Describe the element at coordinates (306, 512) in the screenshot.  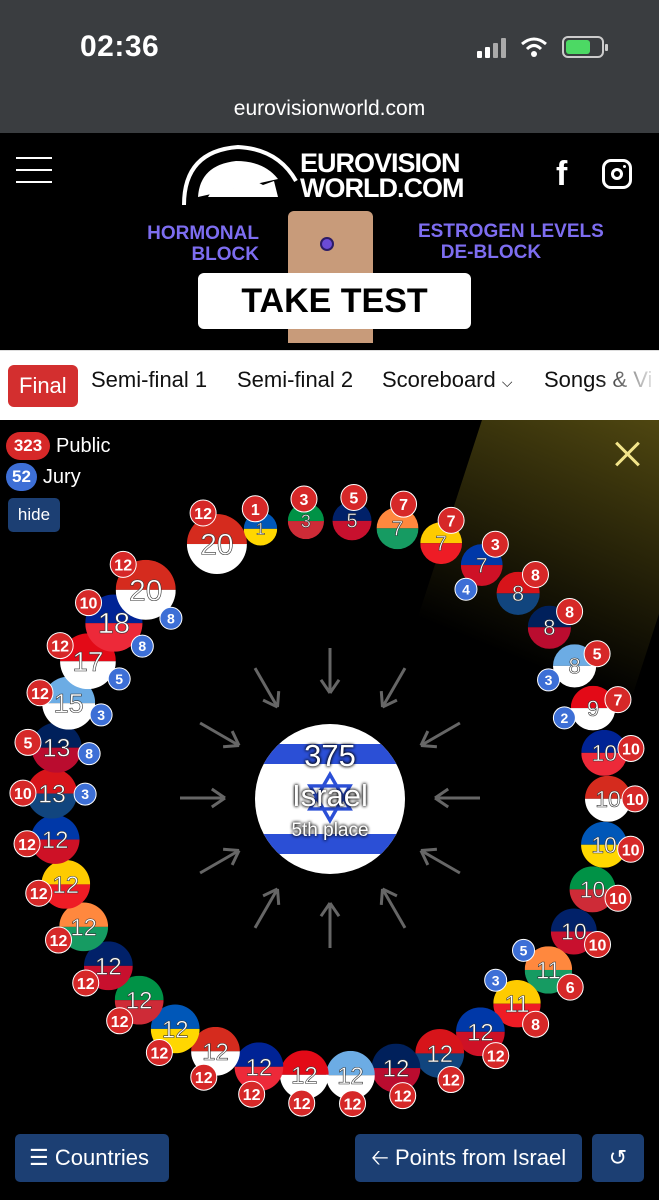
I see `voting-country-flag: 33` at that location.